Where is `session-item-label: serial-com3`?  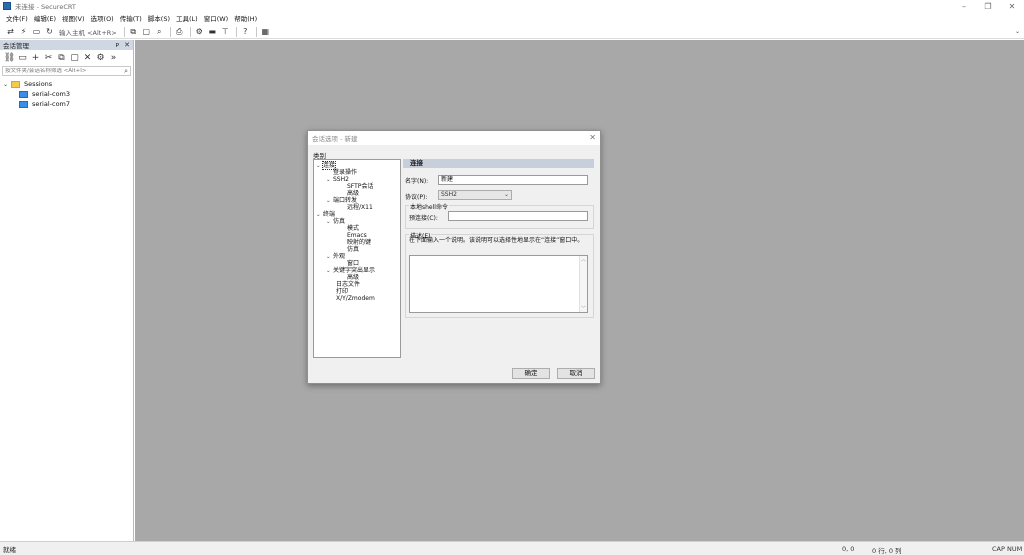 session-item-label: serial-com3 is located at coordinates (51, 94).